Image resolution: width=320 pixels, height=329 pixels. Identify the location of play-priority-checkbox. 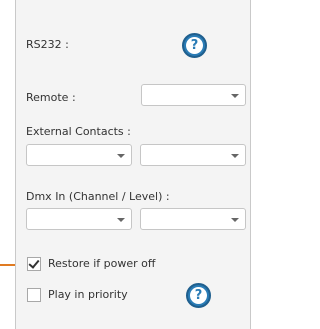
(34, 295).